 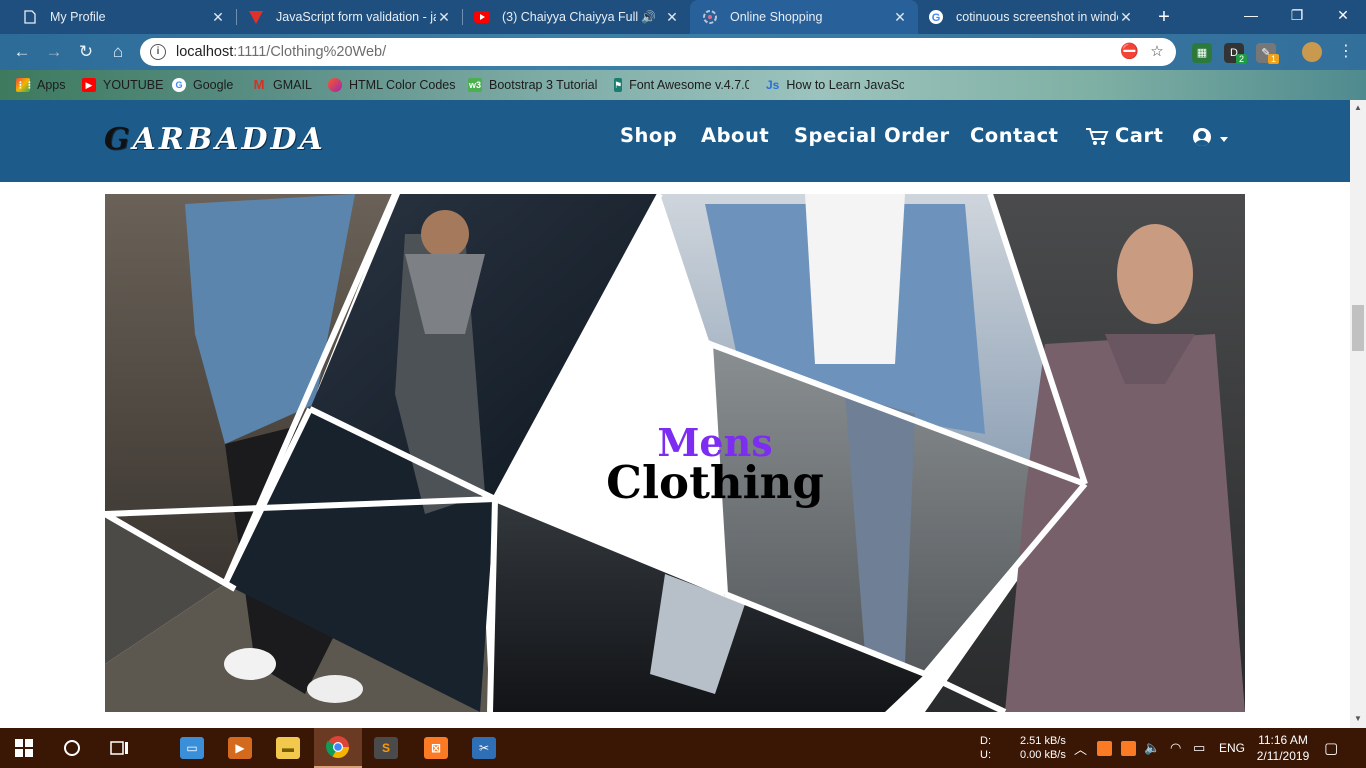 I want to click on brand-v-icon, so click(x=256, y=17).